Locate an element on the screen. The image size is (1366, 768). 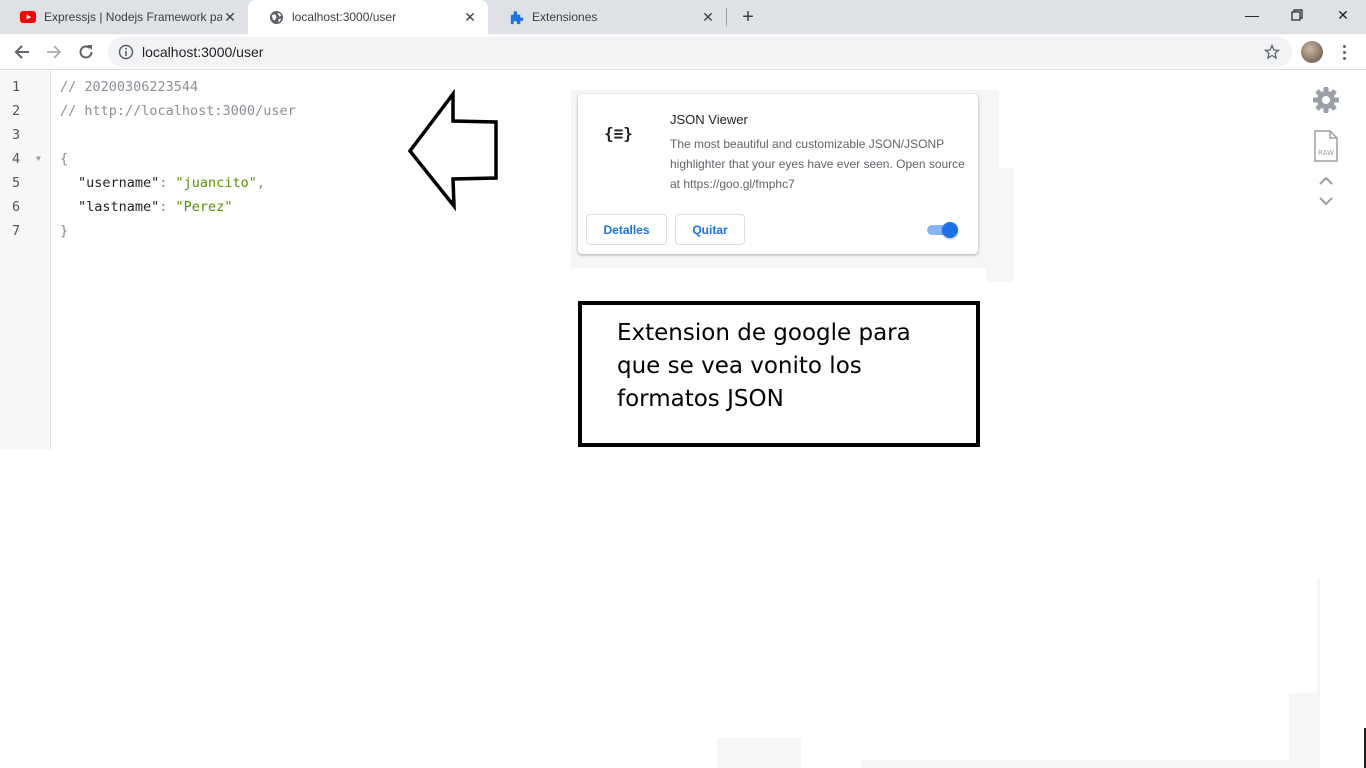
raw-label: RAW is located at coordinates (1326, 153).